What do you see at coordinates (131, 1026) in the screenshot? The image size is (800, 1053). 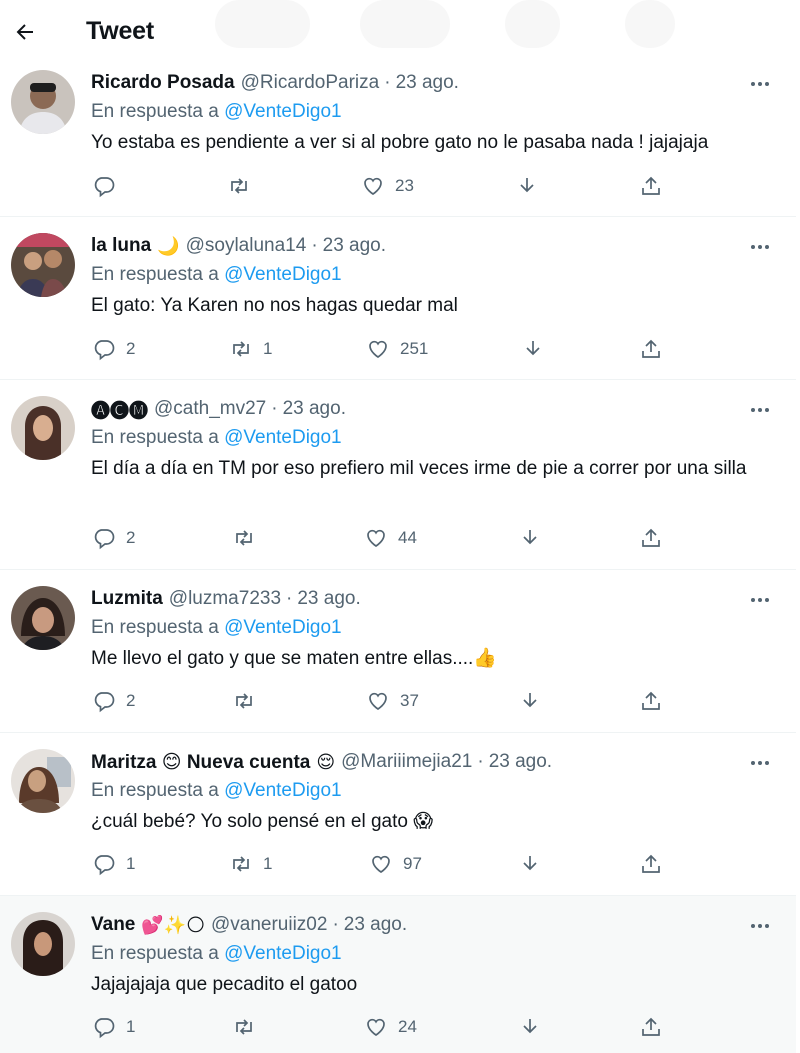 I see `reply-count: 1` at bounding box center [131, 1026].